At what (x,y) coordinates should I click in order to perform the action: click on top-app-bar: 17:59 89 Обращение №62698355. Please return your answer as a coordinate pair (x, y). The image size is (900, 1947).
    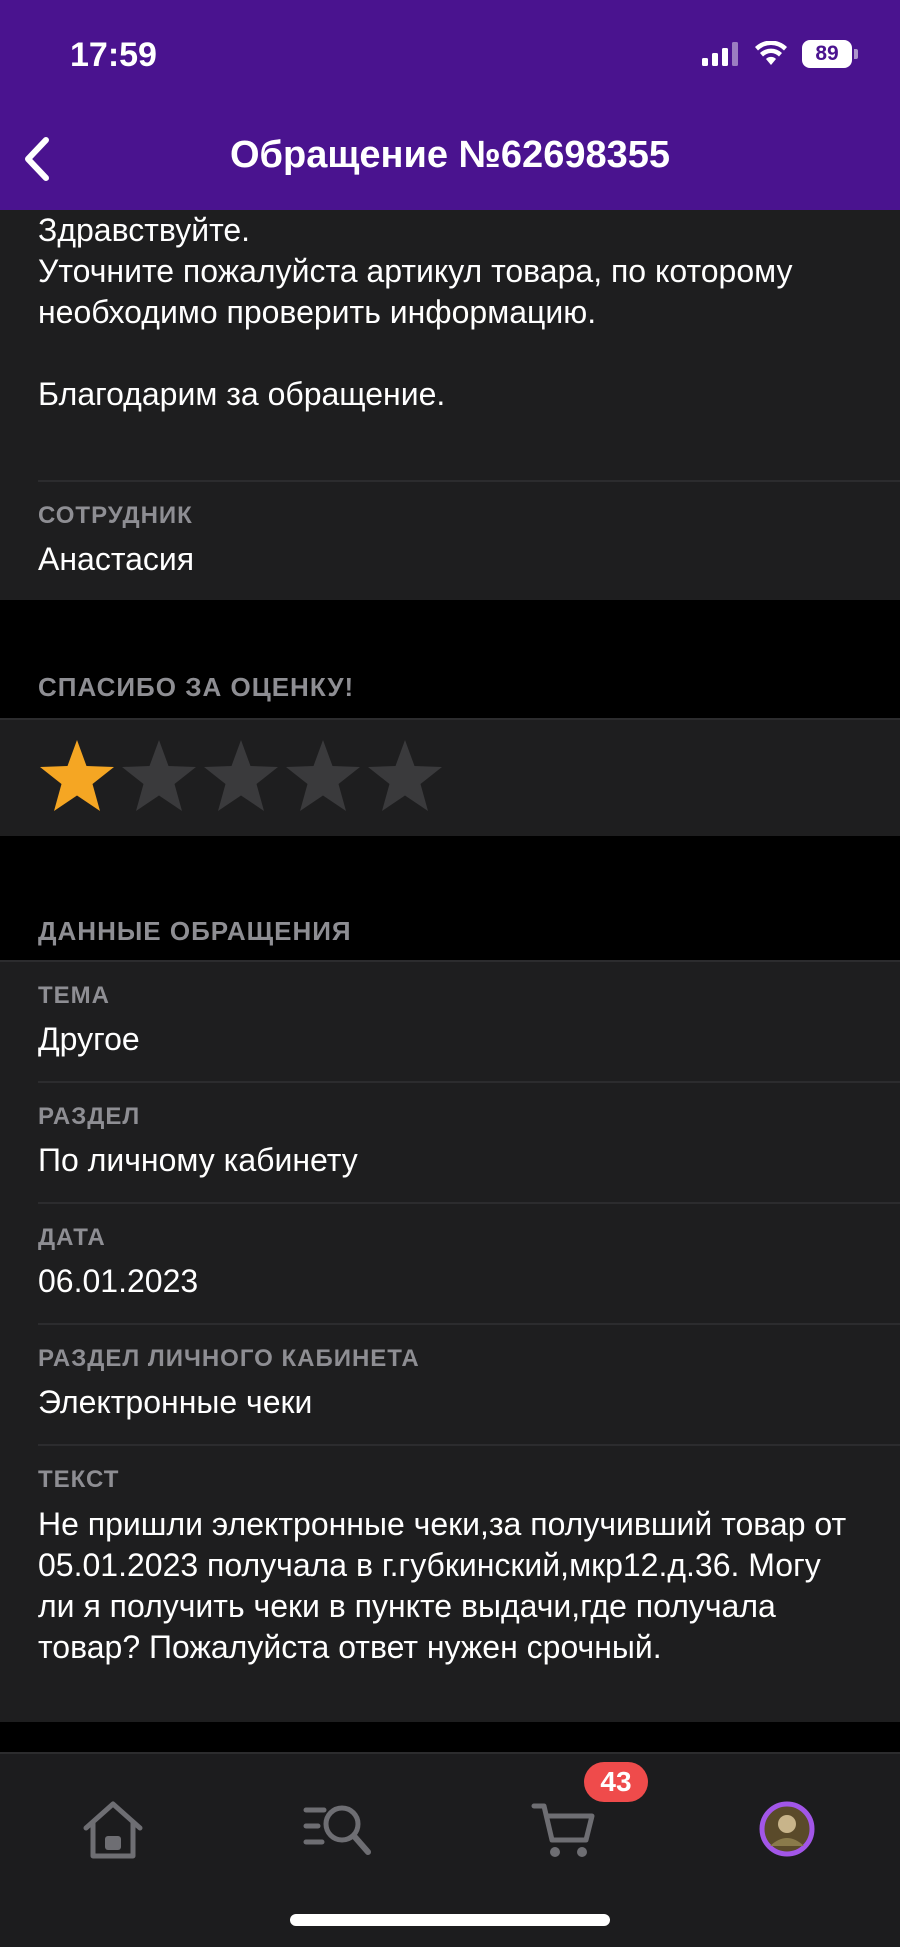
    Looking at the image, I should click on (450, 105).